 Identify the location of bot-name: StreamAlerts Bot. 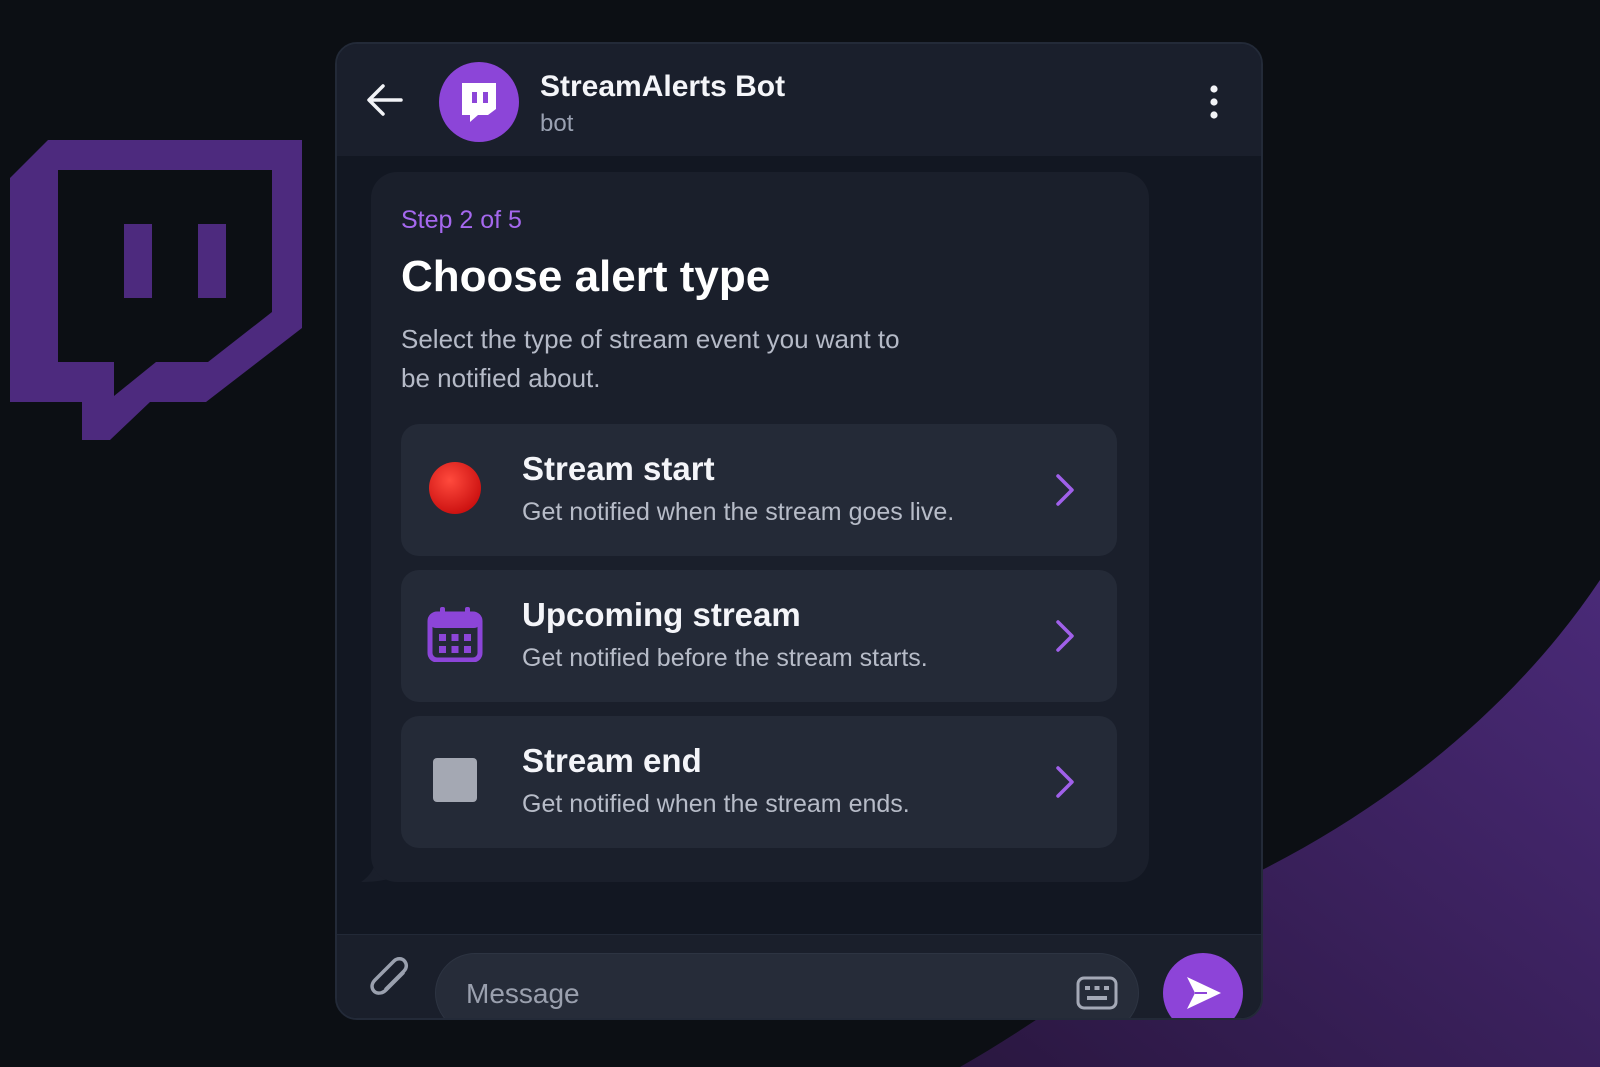
(663, 86).